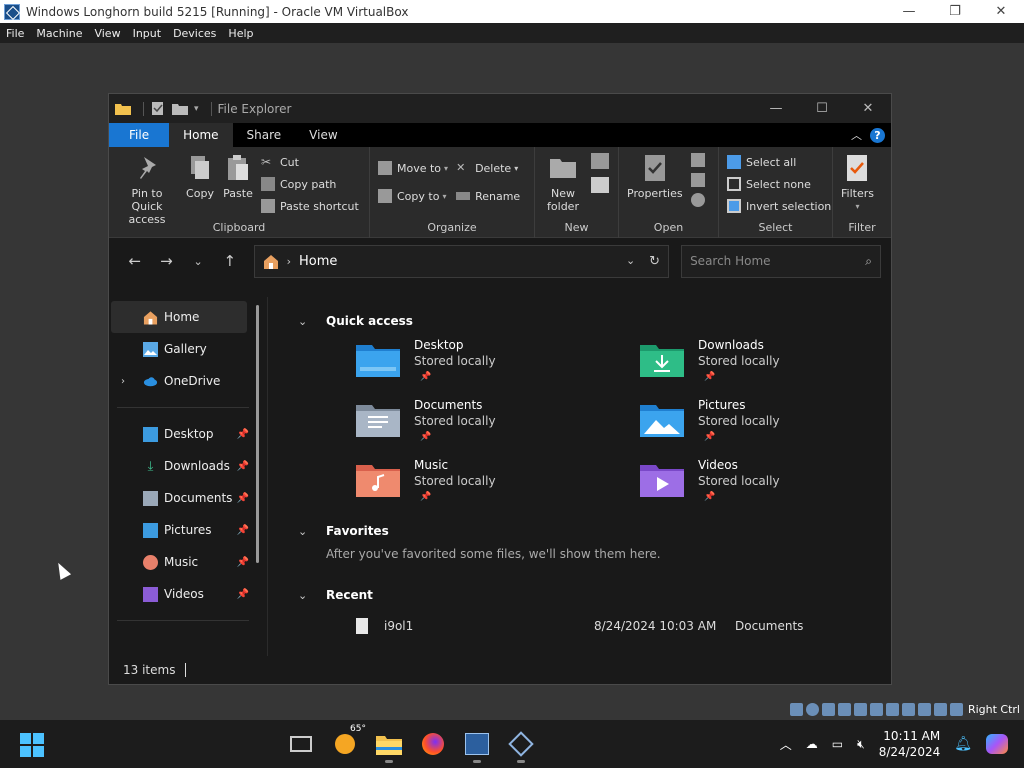 The image size is (1024, 768). Describe the element at coordinates (167, 261) in the screenshot. I see `forward-arrow-icon: →` at that location.